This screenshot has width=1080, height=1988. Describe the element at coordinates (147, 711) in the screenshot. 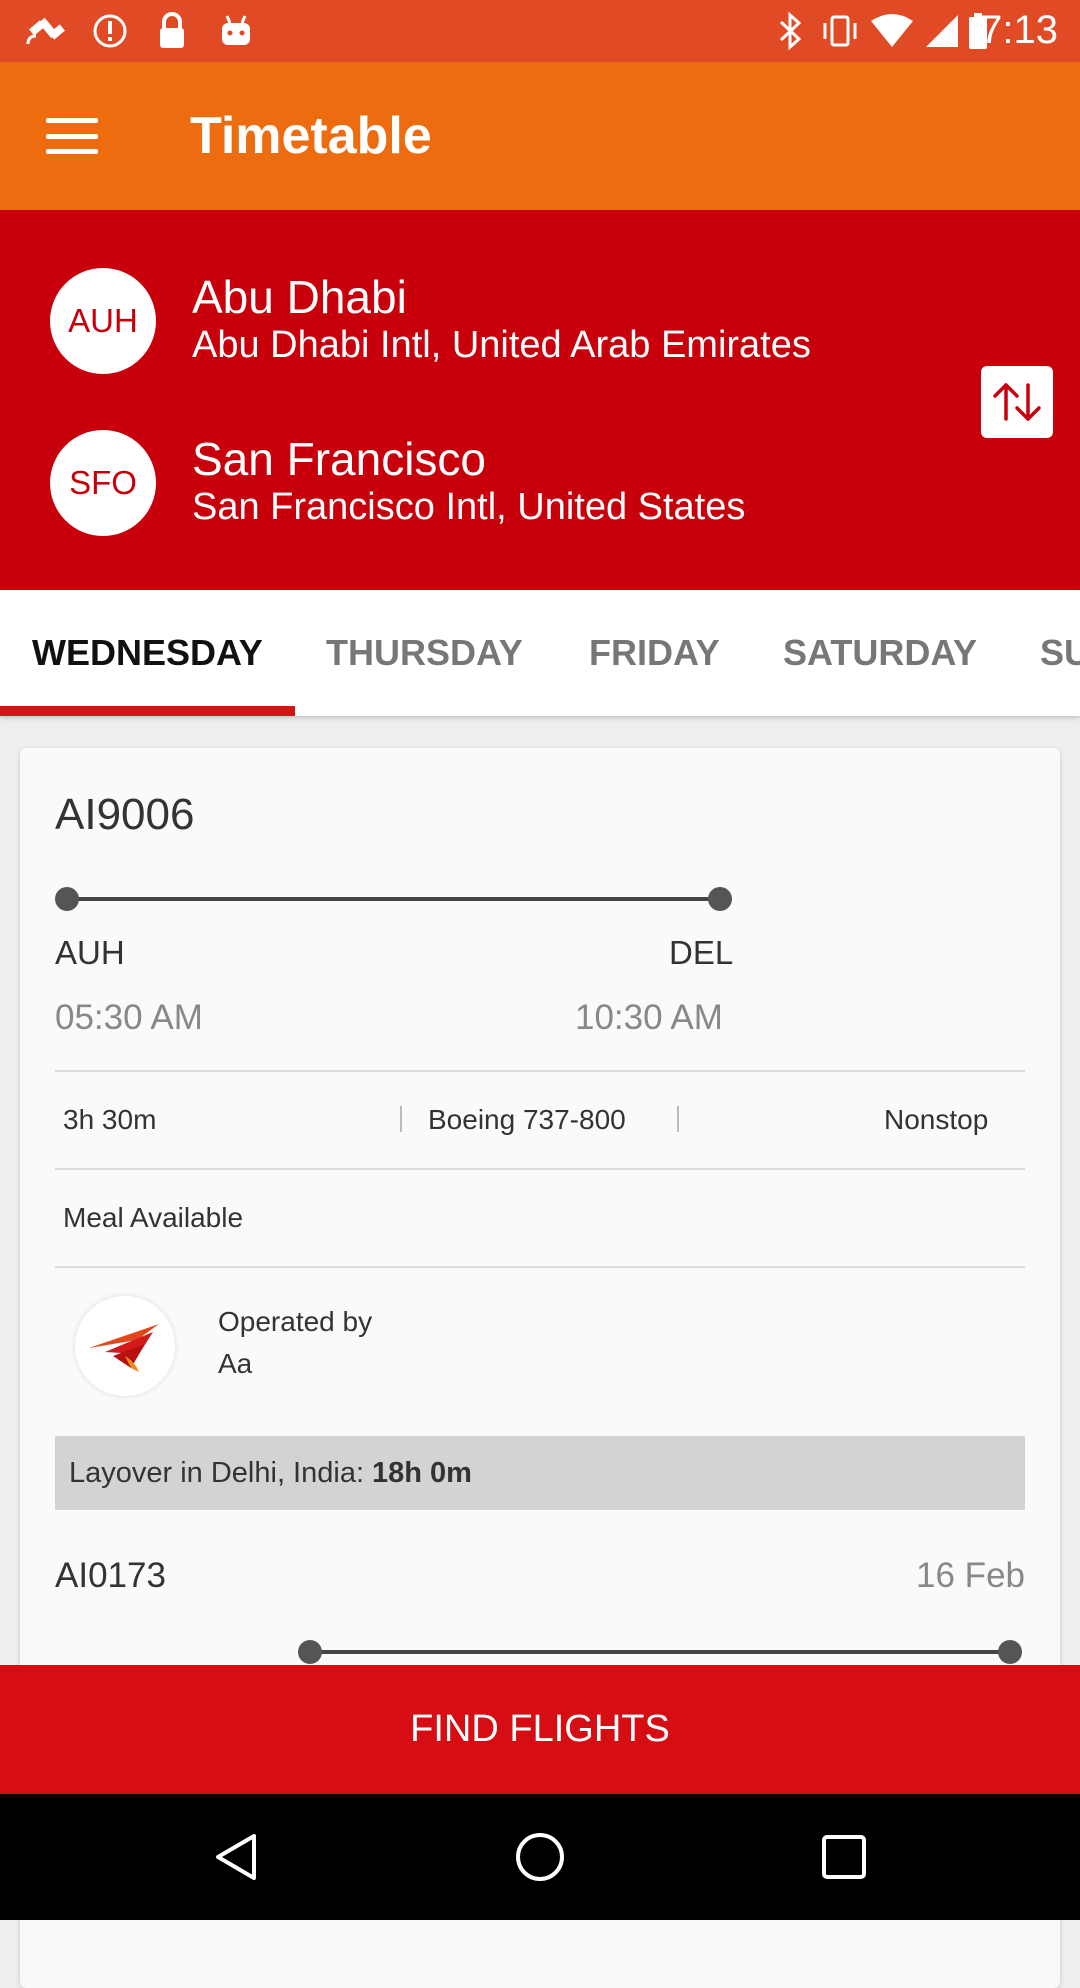

I see `tab-indicator` at that location.